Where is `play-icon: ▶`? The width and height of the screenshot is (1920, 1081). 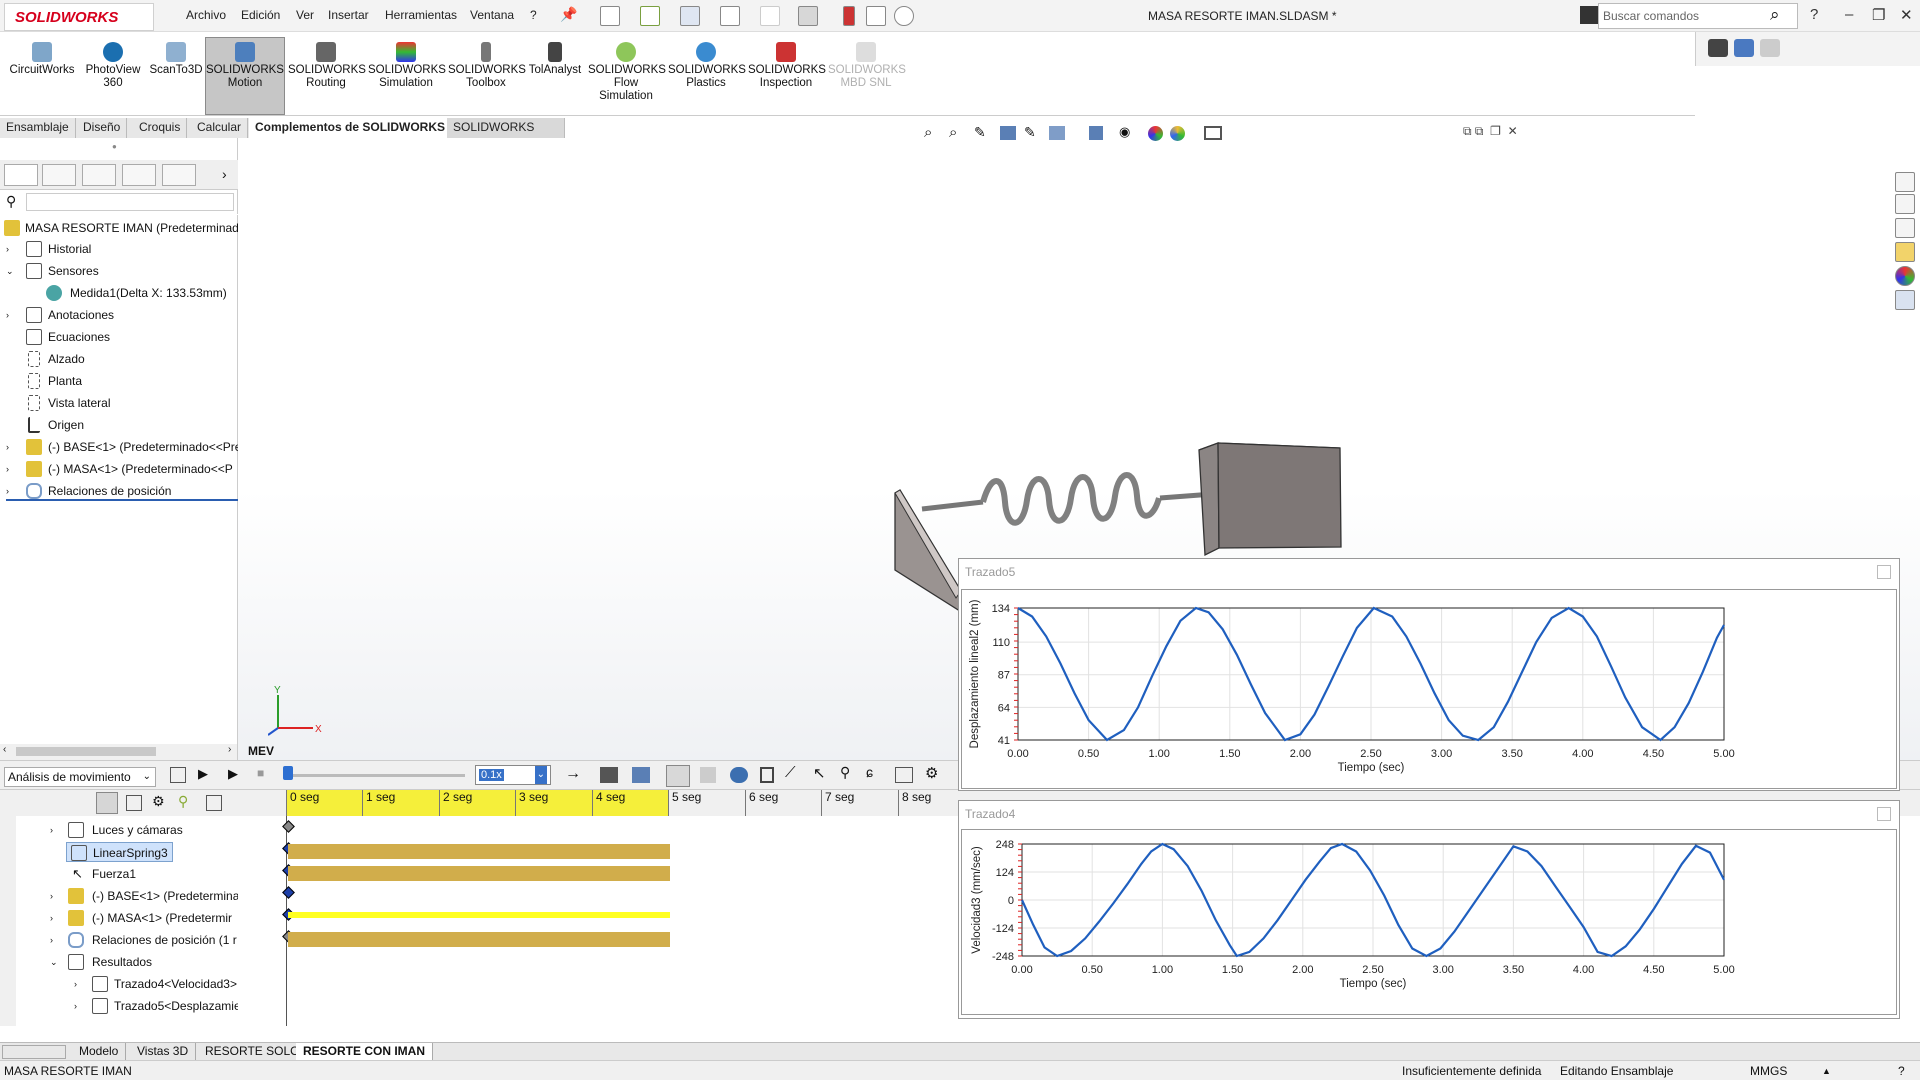 play-icon: ▶ is located at coordinates (233, 774).